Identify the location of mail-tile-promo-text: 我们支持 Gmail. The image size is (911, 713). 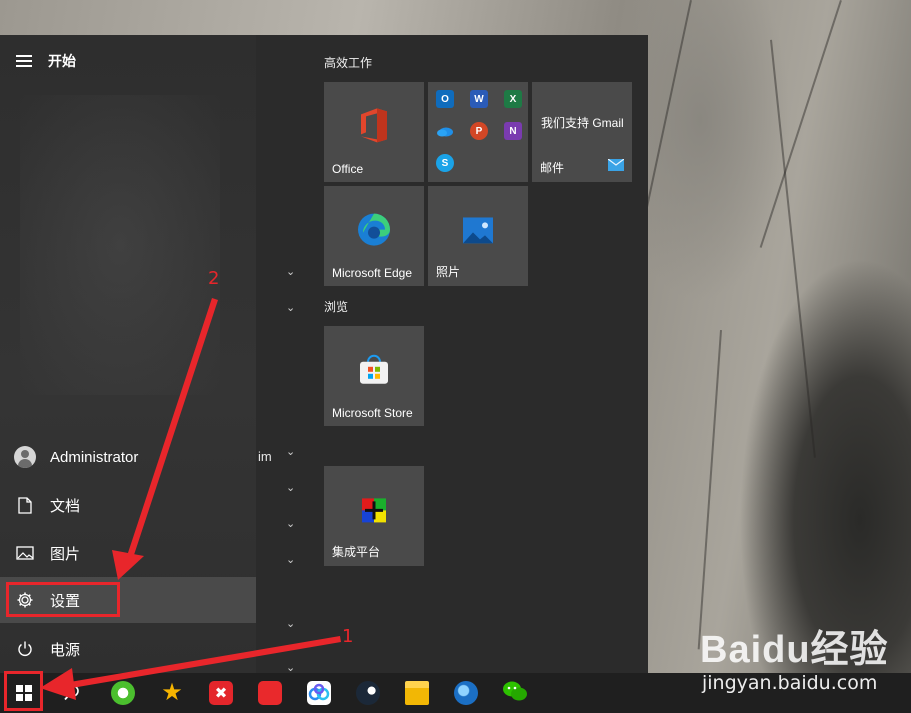
(582, 123).